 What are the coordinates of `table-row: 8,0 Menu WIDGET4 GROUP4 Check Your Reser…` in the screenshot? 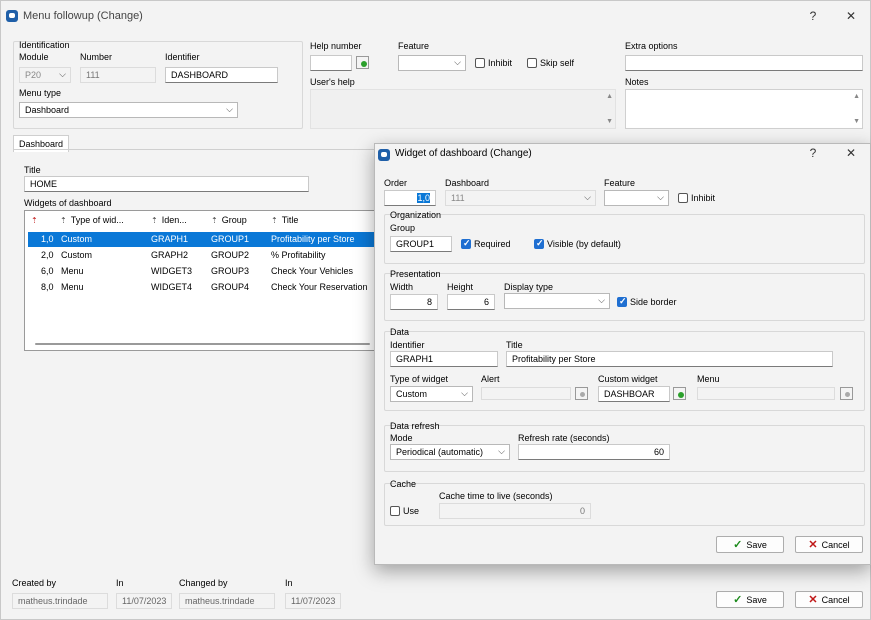 It's located at (201, 287).